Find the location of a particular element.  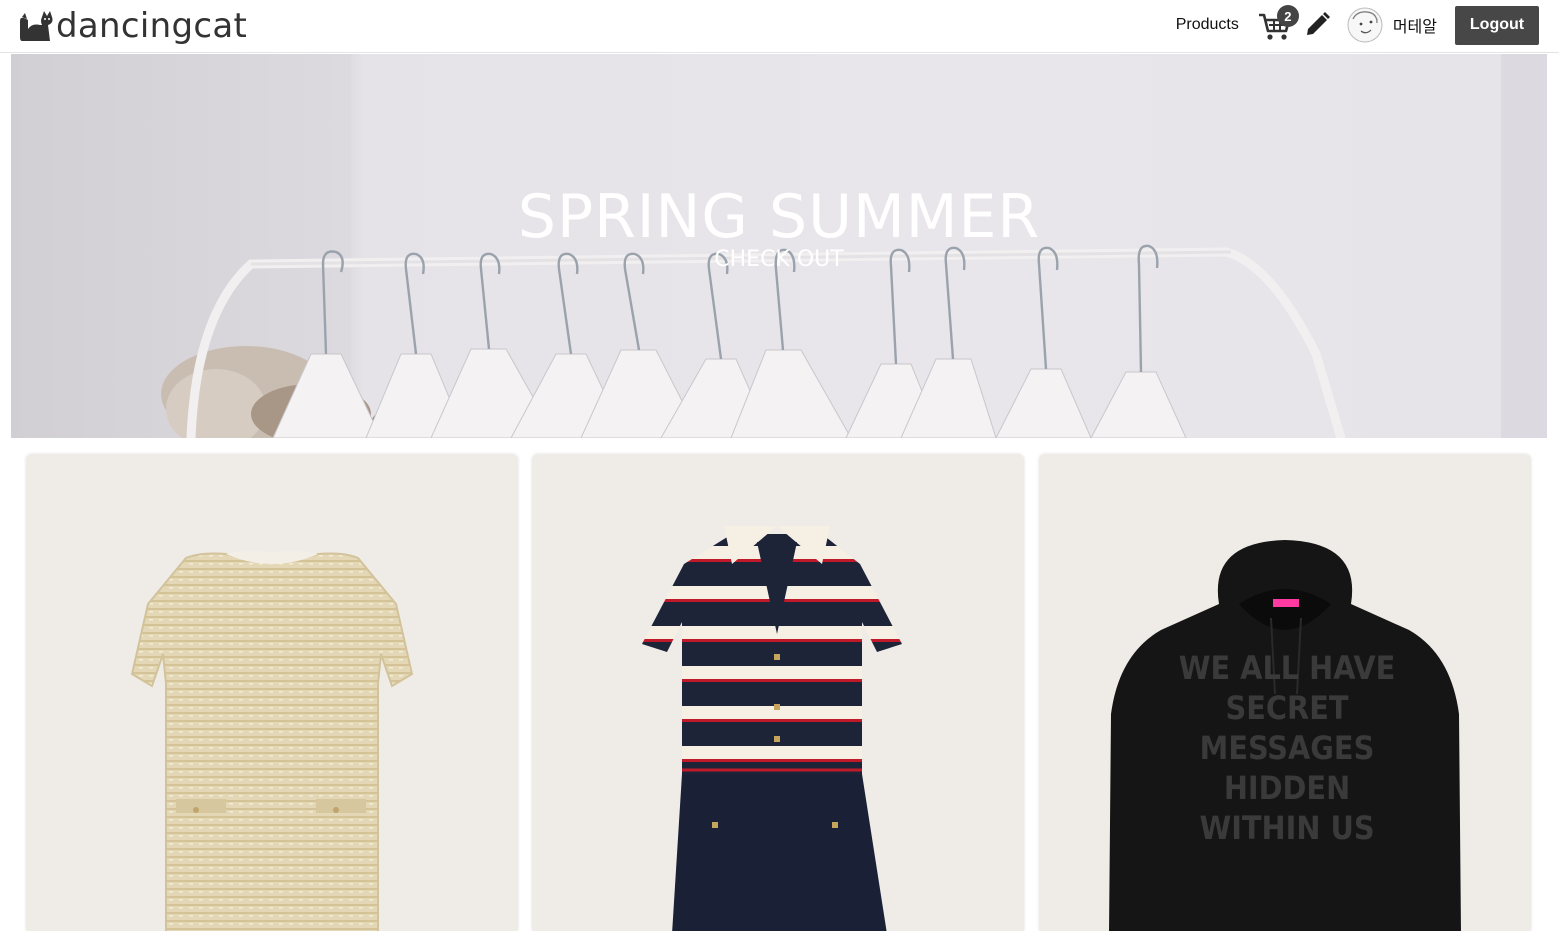

logo-text: dancingcat is located at coordinates (152, 26).